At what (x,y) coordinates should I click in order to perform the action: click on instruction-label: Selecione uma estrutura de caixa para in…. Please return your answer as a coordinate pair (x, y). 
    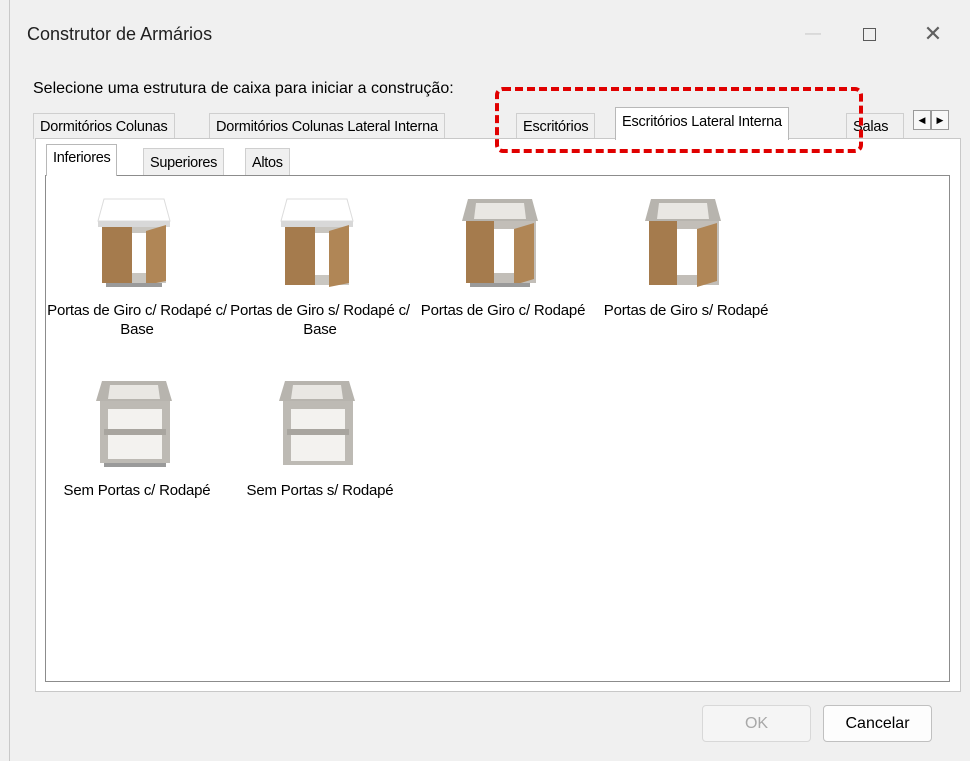
    Looking at the image, I should click on (243, 88).